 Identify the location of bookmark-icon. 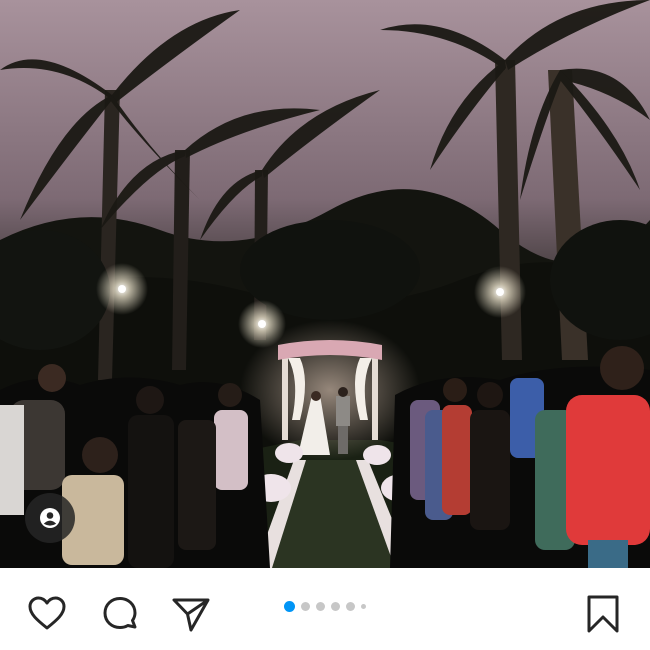
(603, 614).